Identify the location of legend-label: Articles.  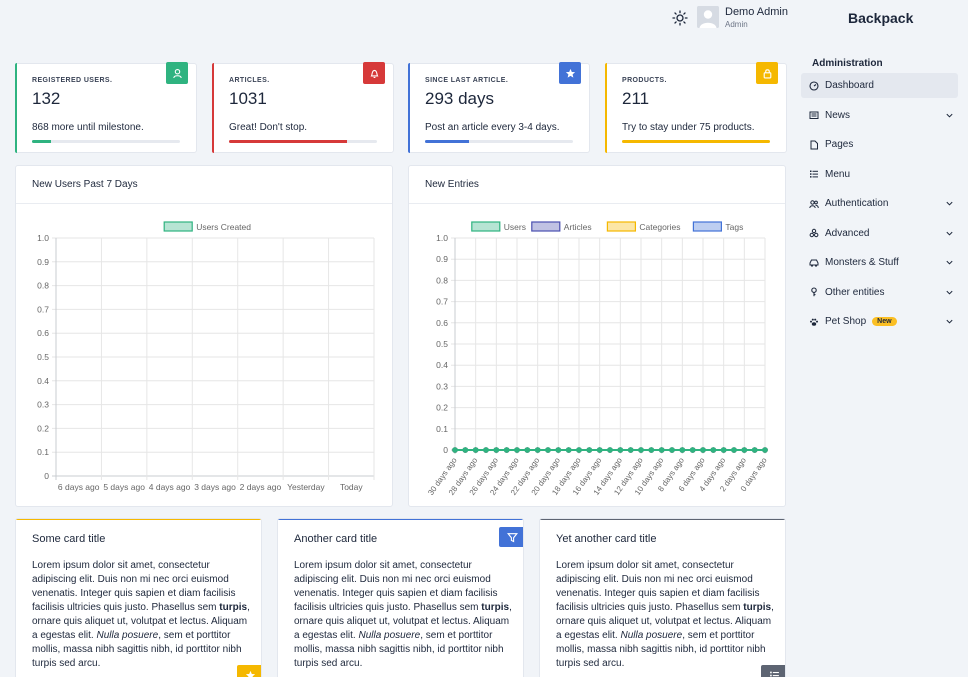
(578, 227).